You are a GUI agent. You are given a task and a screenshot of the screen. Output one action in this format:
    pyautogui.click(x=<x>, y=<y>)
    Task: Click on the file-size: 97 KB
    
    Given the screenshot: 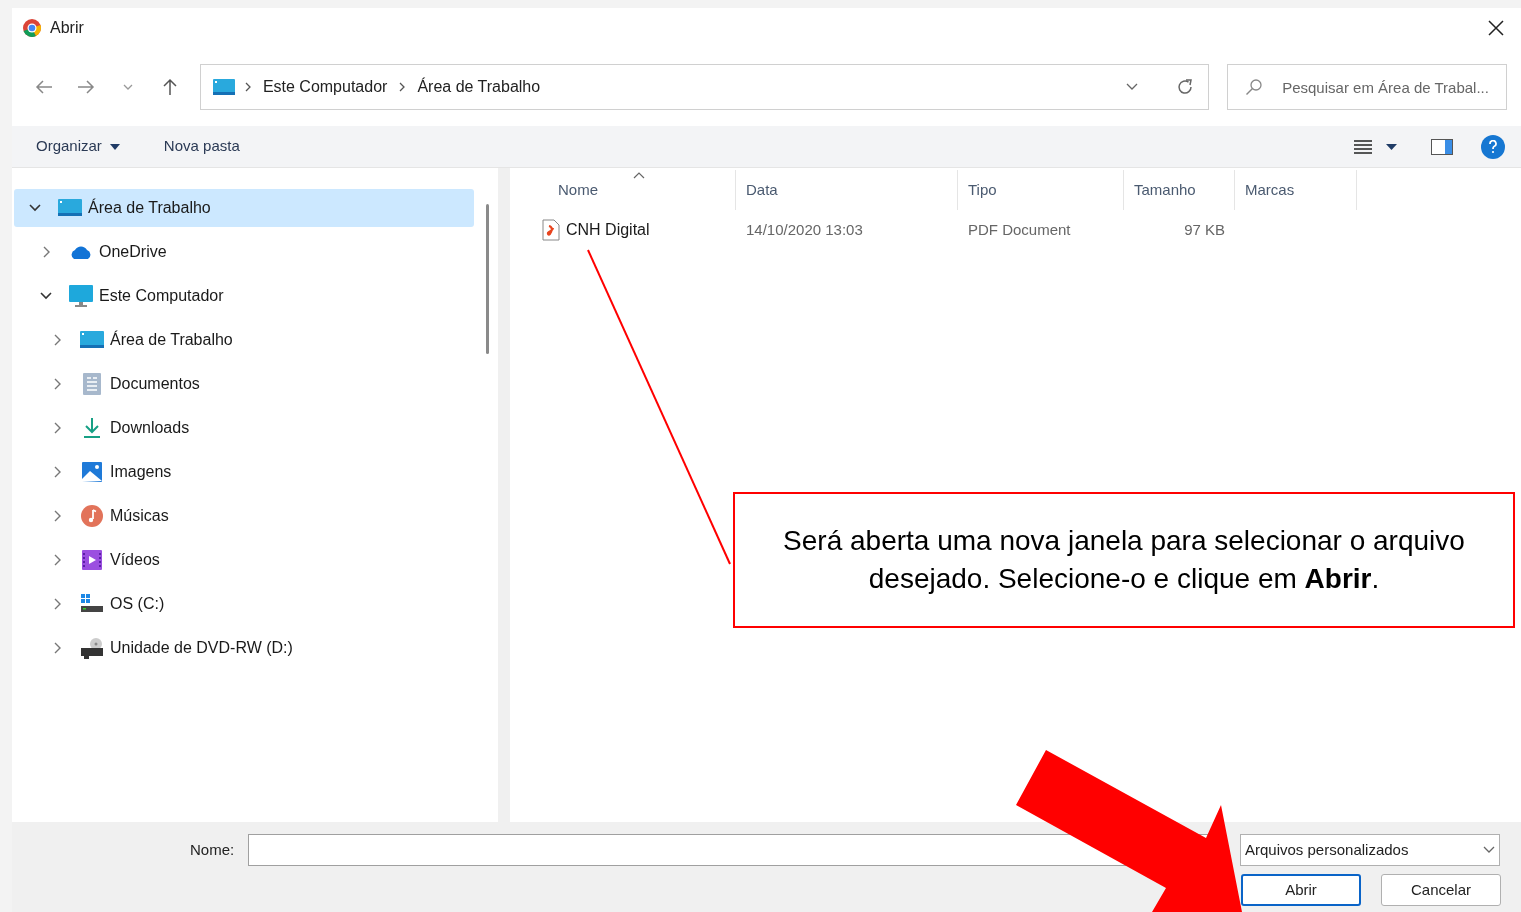 What is the action you would take?
    pyautogui.click(x=1204, y=229)
    